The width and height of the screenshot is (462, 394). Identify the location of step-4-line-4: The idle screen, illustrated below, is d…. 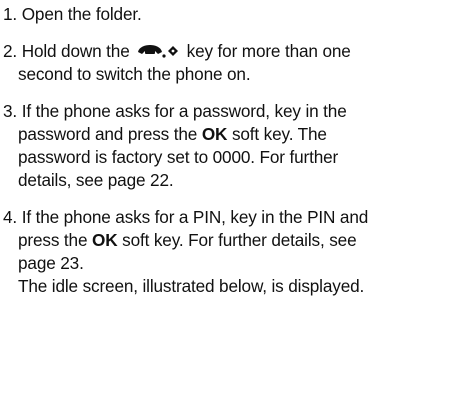
(191, 286).